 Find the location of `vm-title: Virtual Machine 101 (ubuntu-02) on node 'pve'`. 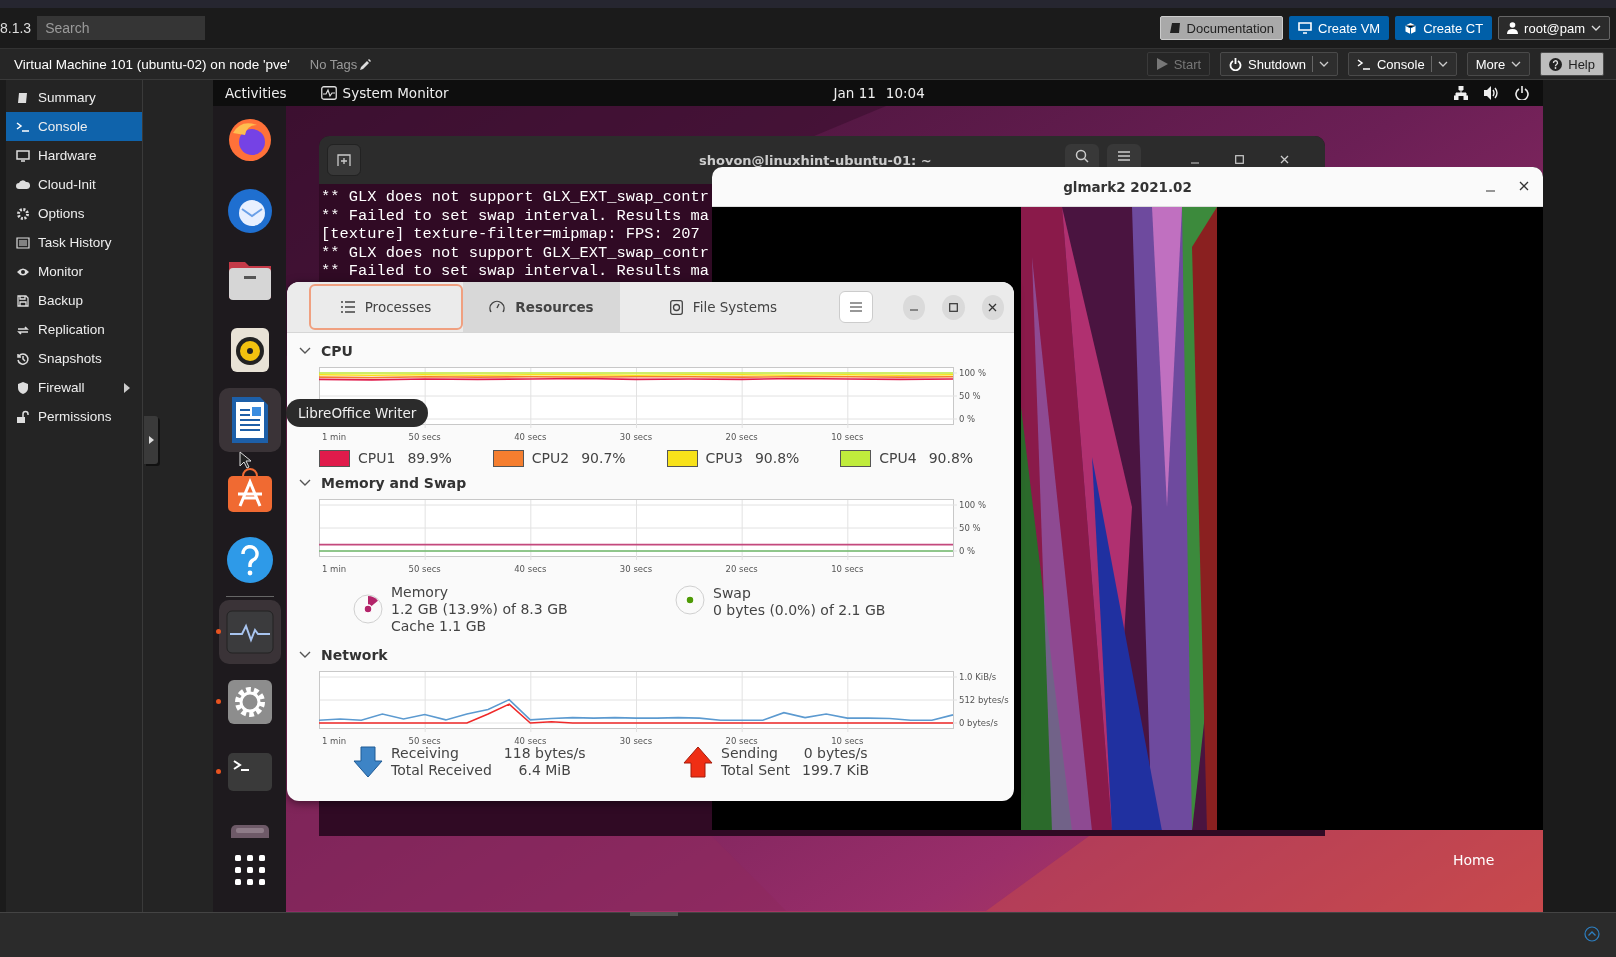

vm-title: Virtual Machine 101 (ubuntu-02) on node 'pve' is located at coordinates (152, 64).